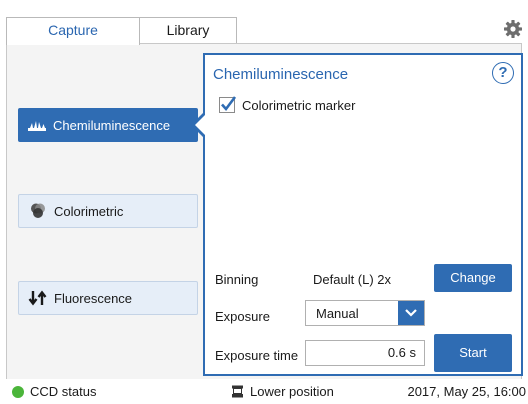 This screenshot has height=404, width=528. Describe the element at coordinates (337, 313) in the screenshot. I see `exposure-selected-value: Manual` at that location.